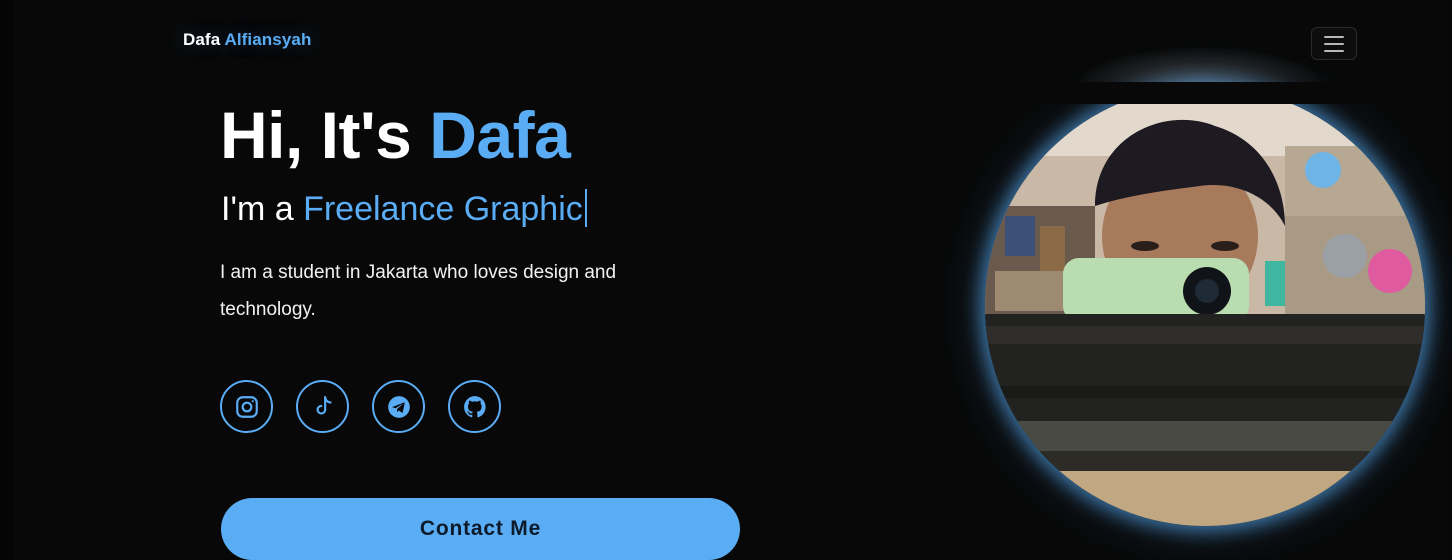 This screenshot has height=560, width=1452. I want to click on github-link, so click(474, 406).